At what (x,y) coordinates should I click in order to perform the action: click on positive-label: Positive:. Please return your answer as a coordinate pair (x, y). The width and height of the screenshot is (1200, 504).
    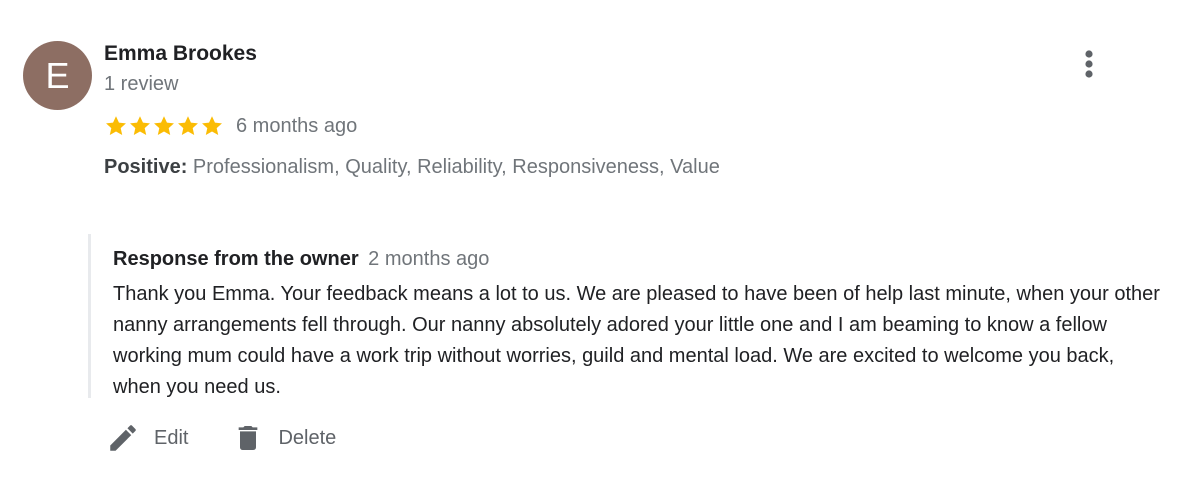
    Looking at the image, I should click on (146, 167).